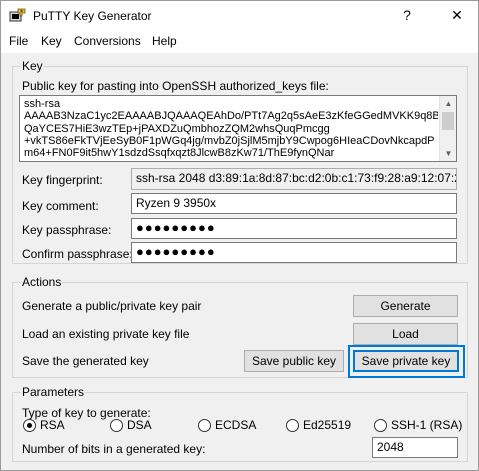 The height and width of the screenshot is (471, 479). Describe the element at coordinates (112, 306) in the screenshot. I see `generate-description: Generate a public/private key pair` at that location.